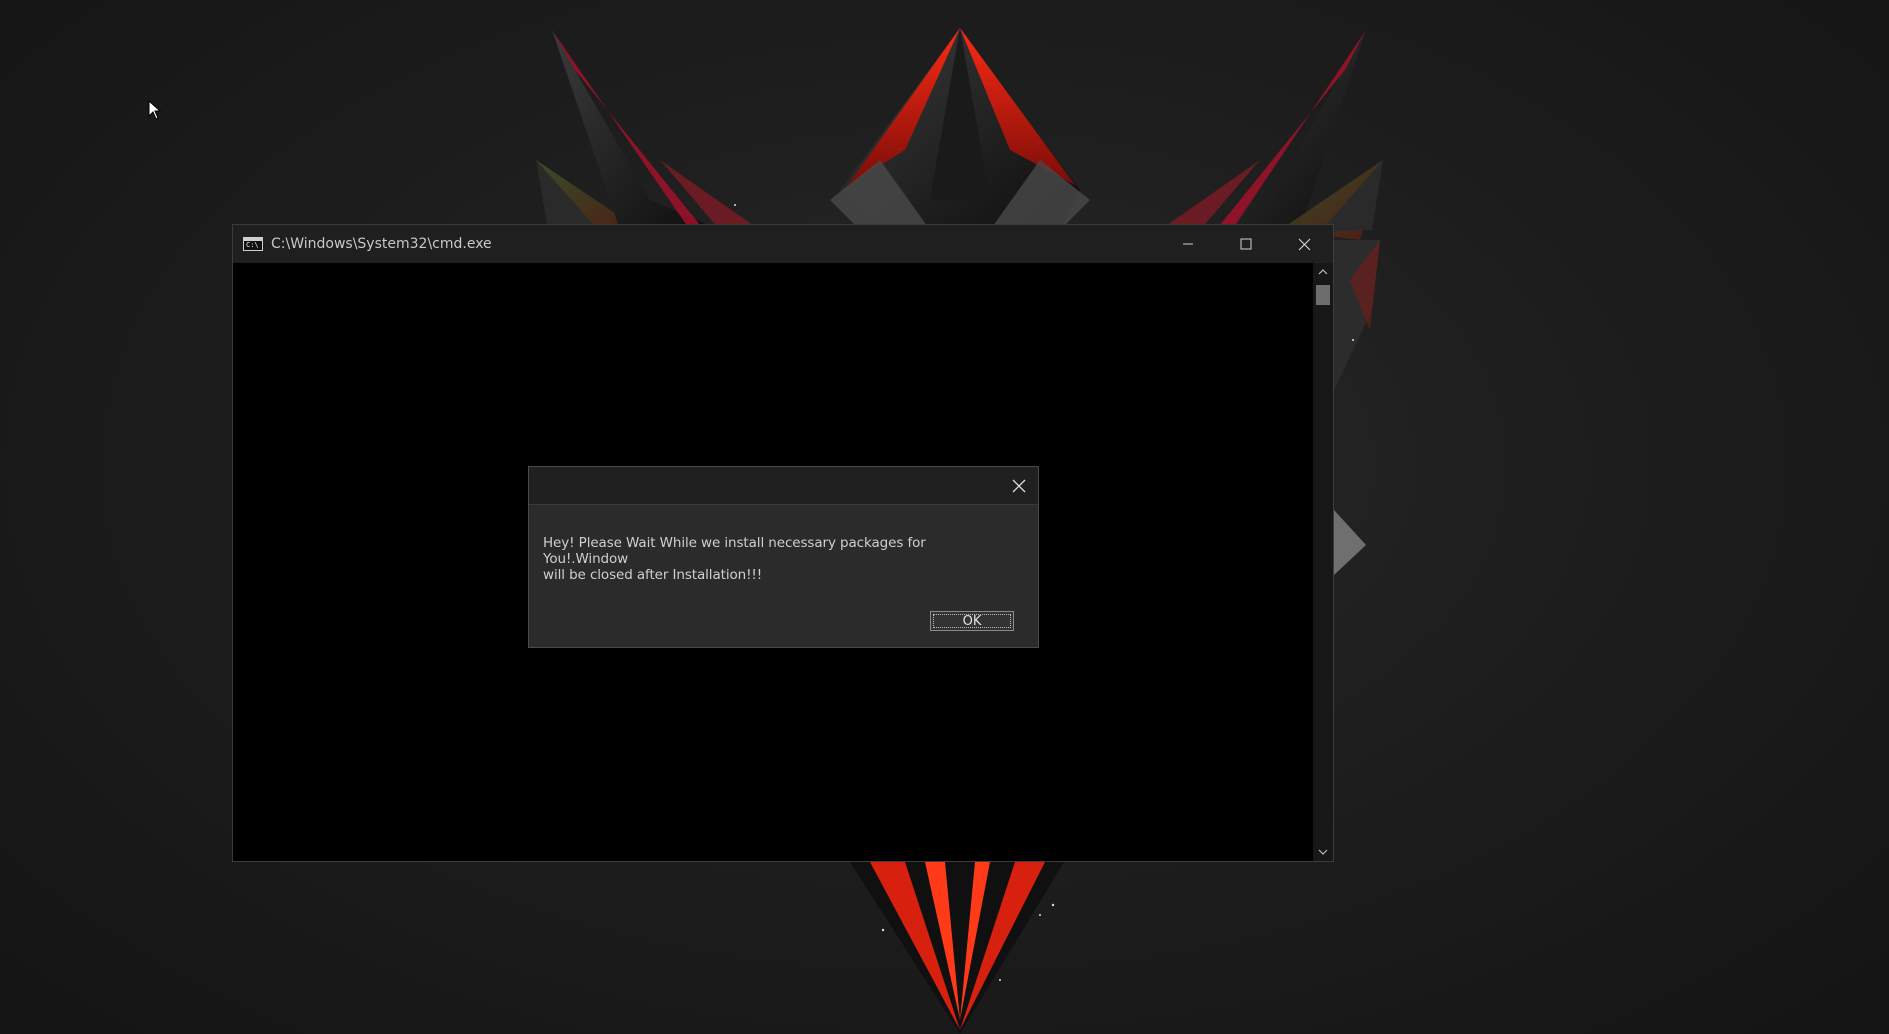 The width and height of the screenshot is (1889, 1034). I want to click on chevron-up-icon, so click(1323, 272).